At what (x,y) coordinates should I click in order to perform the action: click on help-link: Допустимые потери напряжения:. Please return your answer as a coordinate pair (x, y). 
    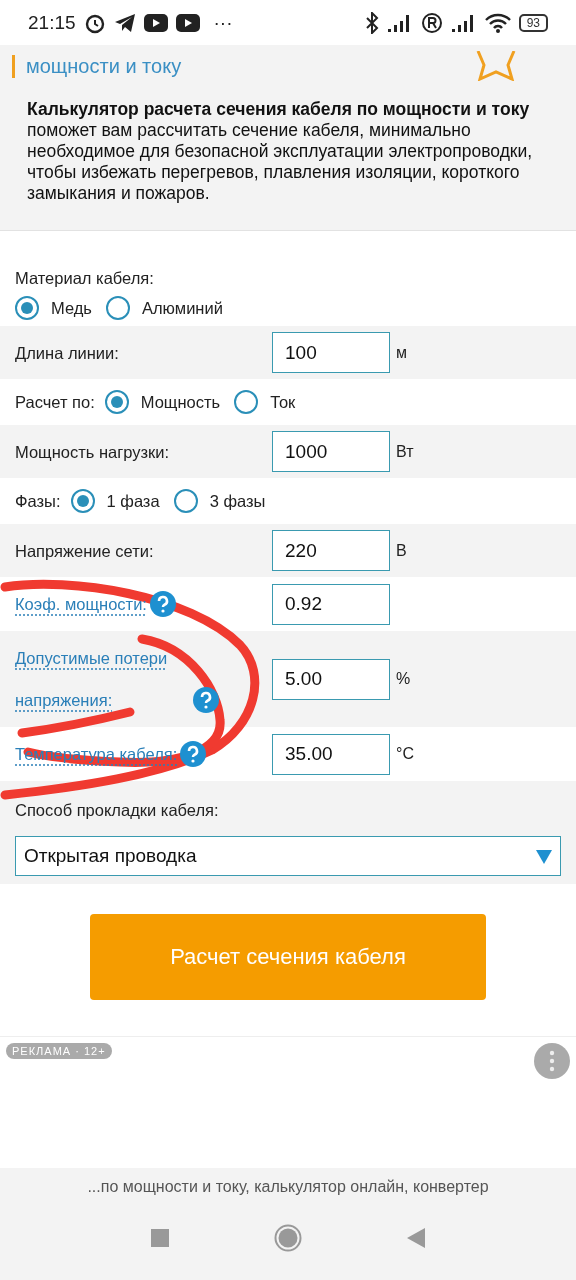
    Looking at the image, I should click on (102, 679).